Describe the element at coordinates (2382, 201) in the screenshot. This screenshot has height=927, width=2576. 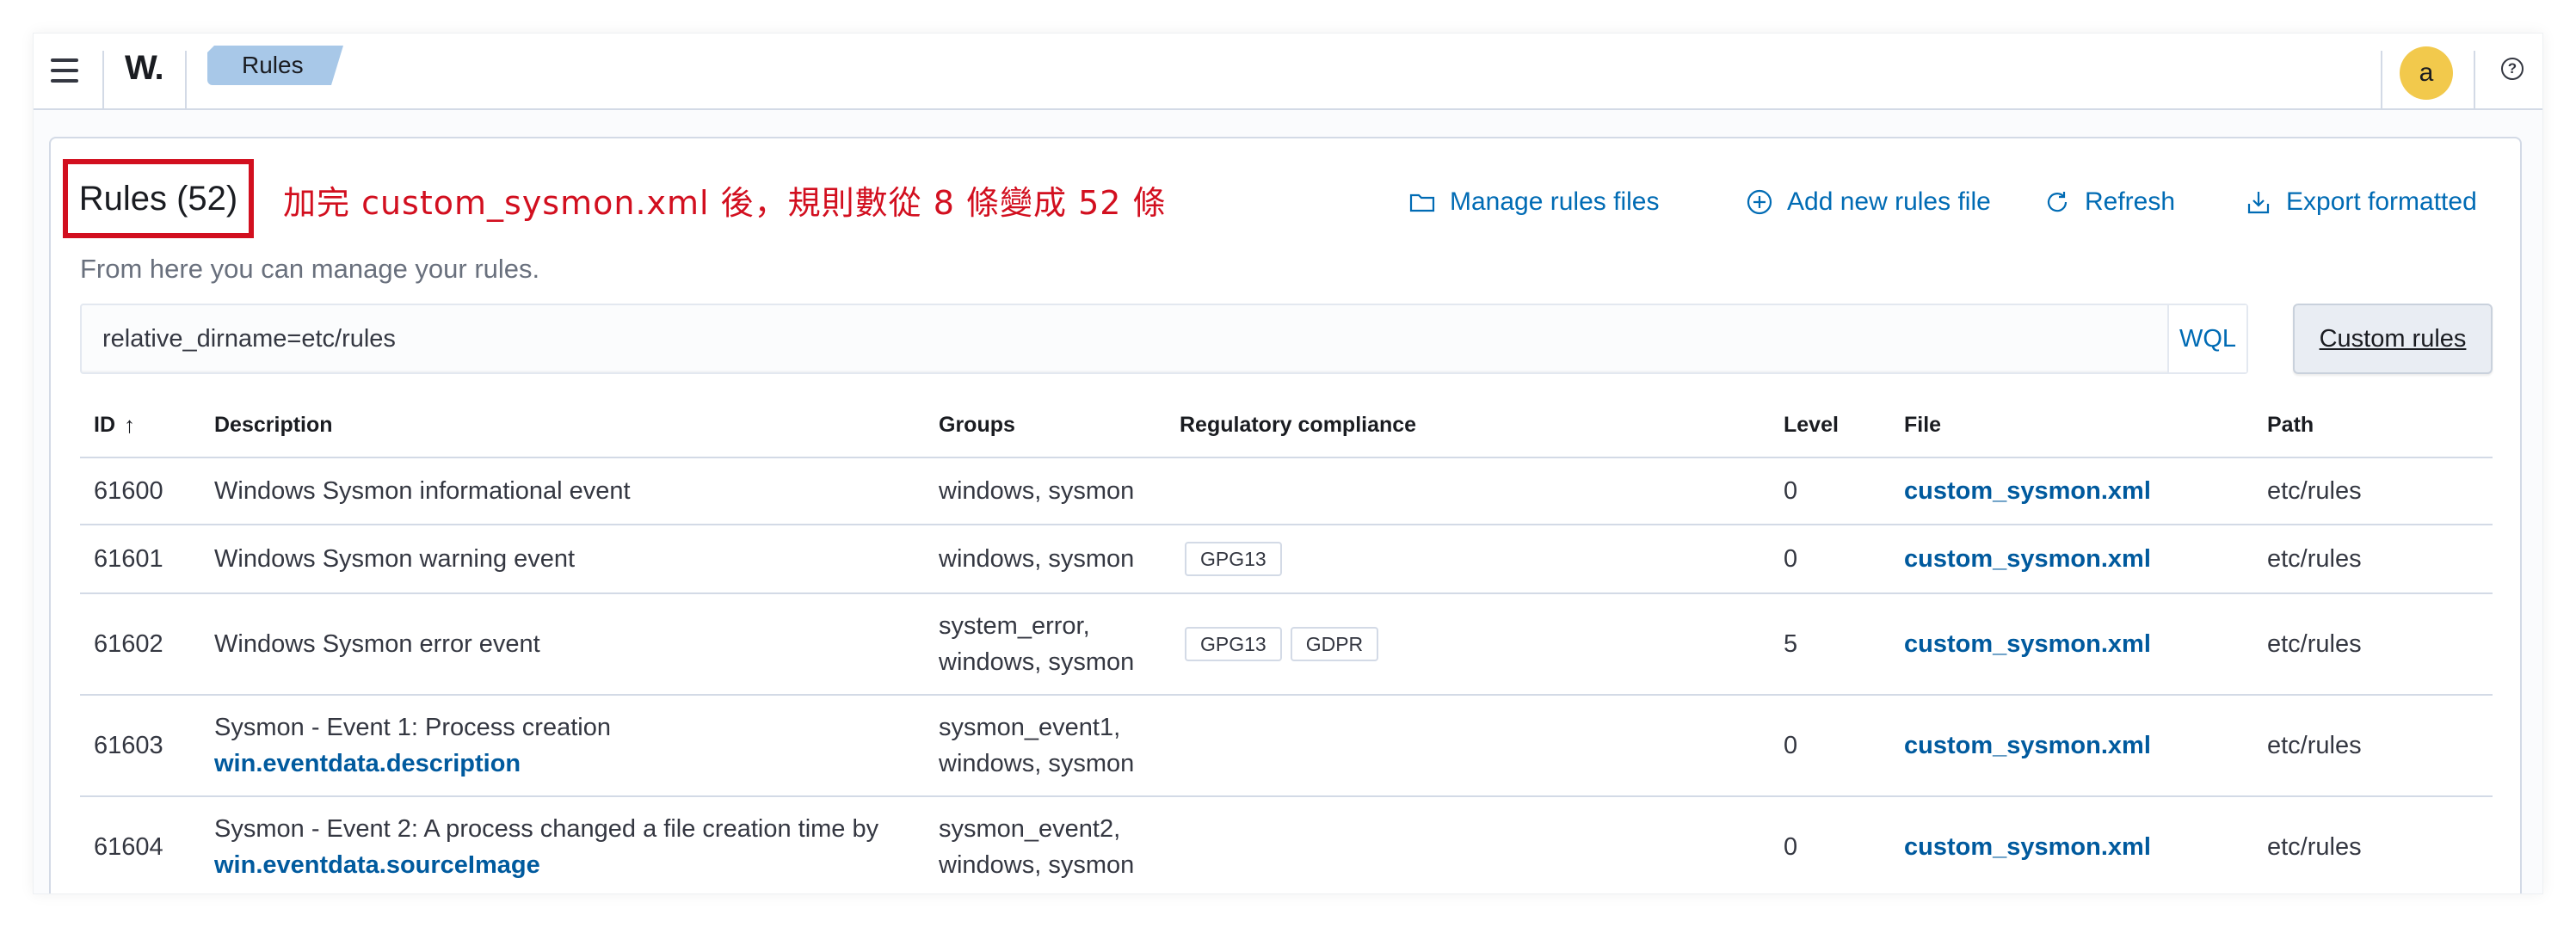
I see `export-formatted-label: Export formatted` at that location.